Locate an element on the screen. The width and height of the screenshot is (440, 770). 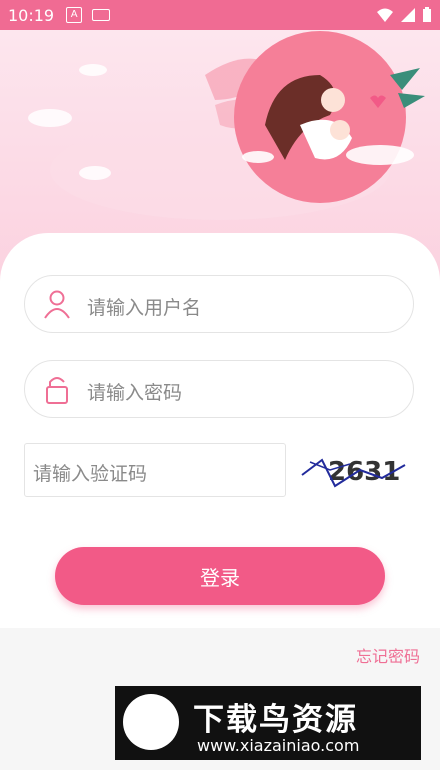
captcha-placeholder: 请输入验证码 is located at coordinates (90, 474).